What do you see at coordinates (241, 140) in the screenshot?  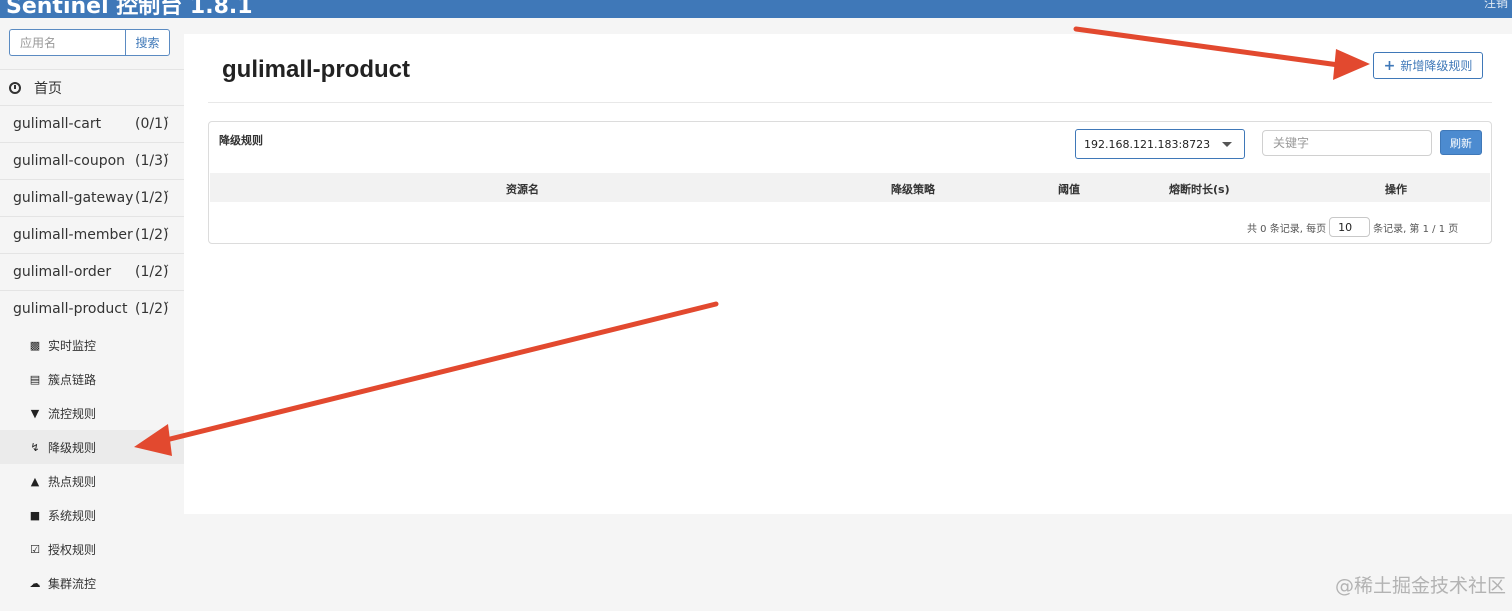 I see `panel-title: 降级规则` at bounding box center [241, 140].